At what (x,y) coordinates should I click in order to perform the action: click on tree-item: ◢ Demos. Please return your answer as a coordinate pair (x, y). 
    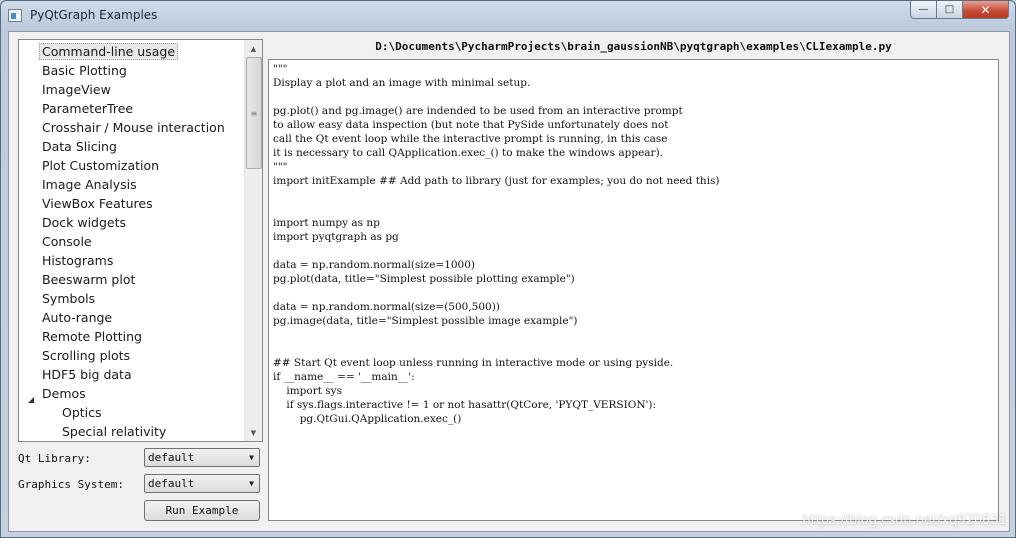
    Looking at the image, I should click on (57, 394).